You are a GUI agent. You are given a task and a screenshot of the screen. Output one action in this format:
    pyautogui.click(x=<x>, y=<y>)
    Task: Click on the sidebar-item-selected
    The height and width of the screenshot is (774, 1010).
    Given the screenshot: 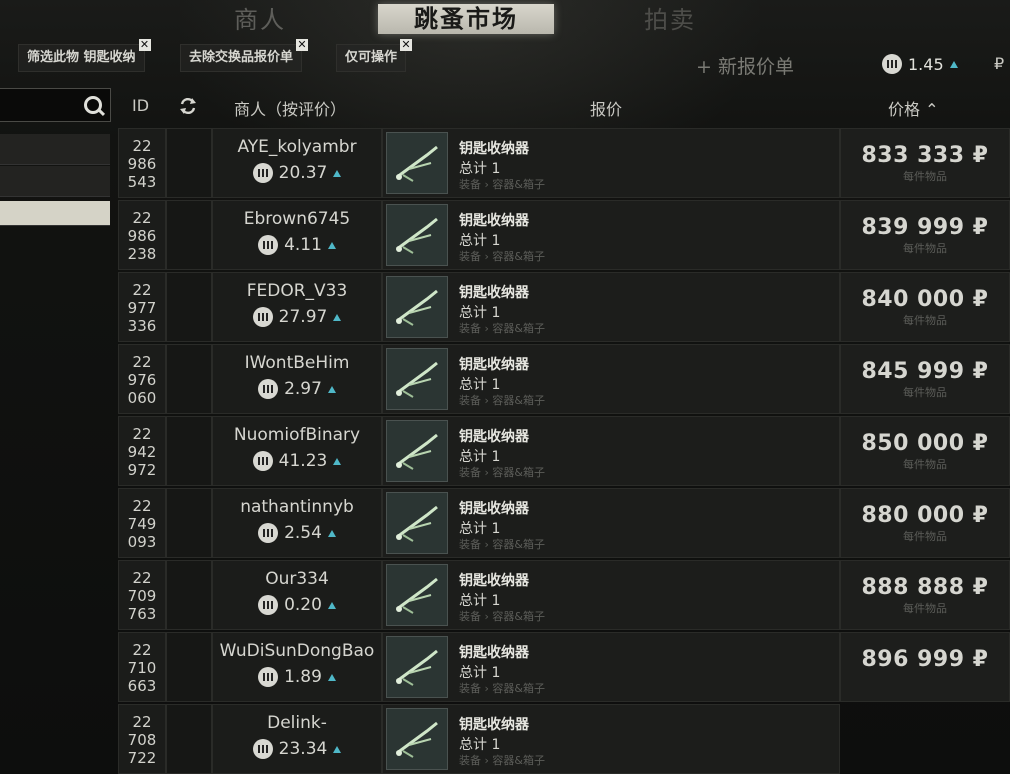 What is the action you would take?
    pyautogui.click(x=55, y=213)
    